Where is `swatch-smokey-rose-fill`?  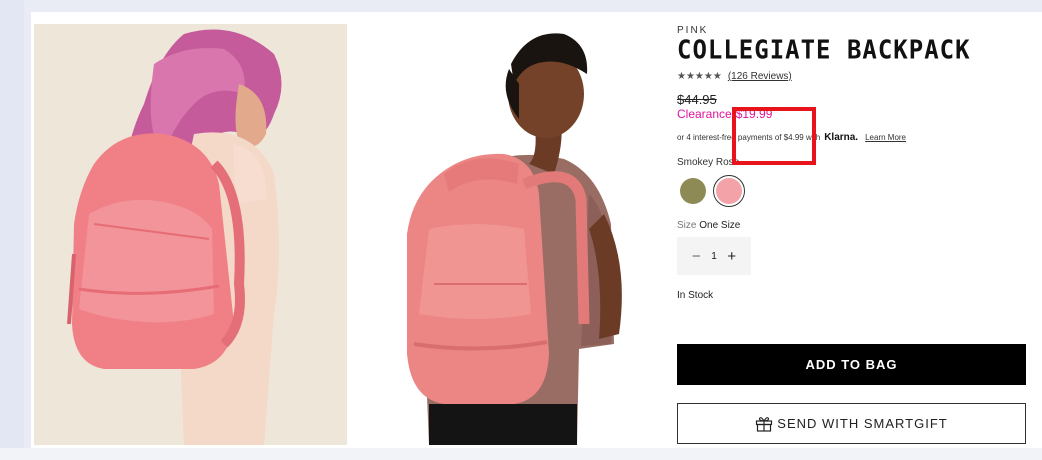
swatch-smokey-rose-fill is located at coordinates (729, 191).